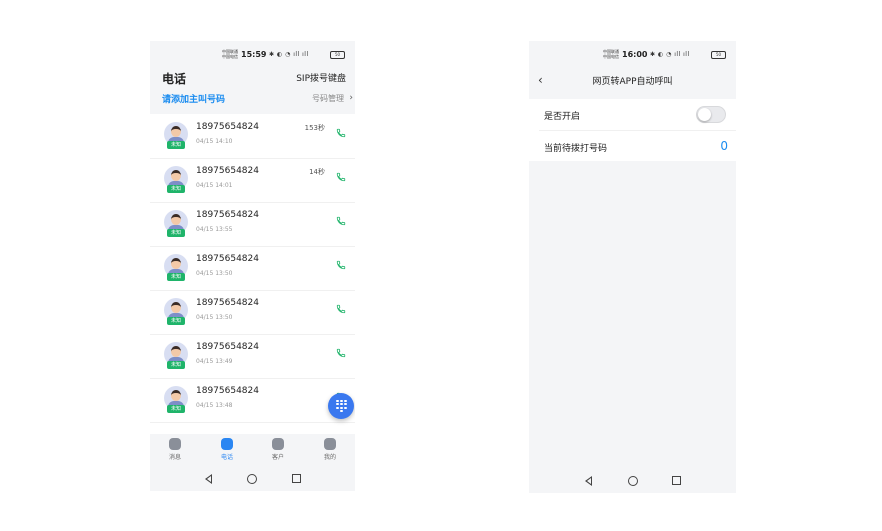  I want to click on message-icon, so click(175, 444).